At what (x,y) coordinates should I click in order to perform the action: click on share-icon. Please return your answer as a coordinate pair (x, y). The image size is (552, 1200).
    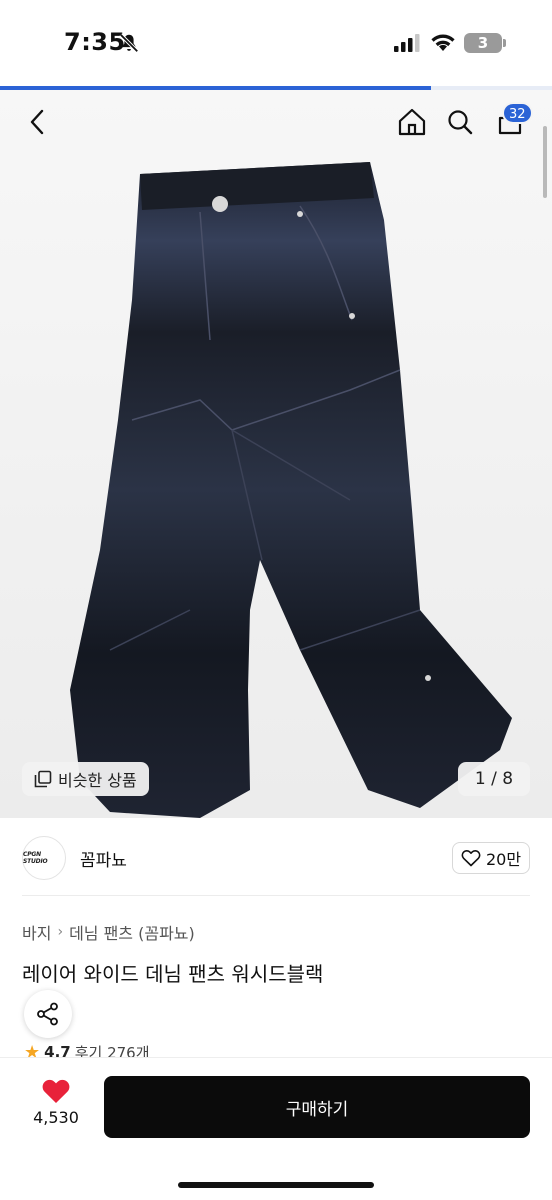
    Looking at the image, I should click on (47, 1014).